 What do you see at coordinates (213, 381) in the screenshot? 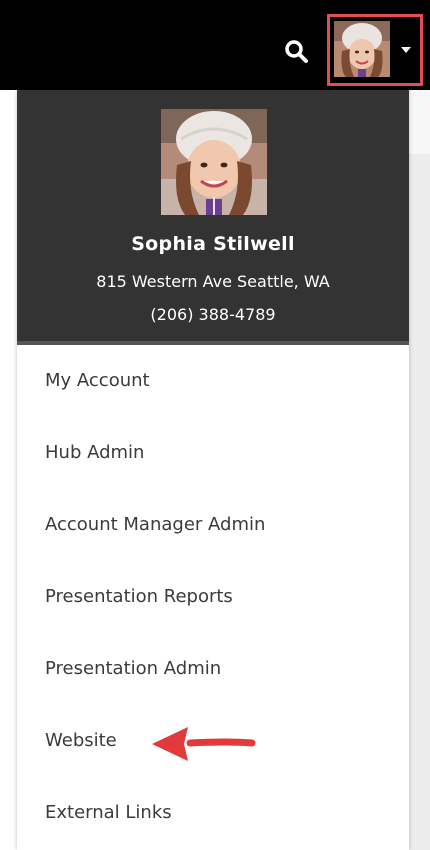
I see `menu-item-my-account: My Account` at bounding box center [213, 381].